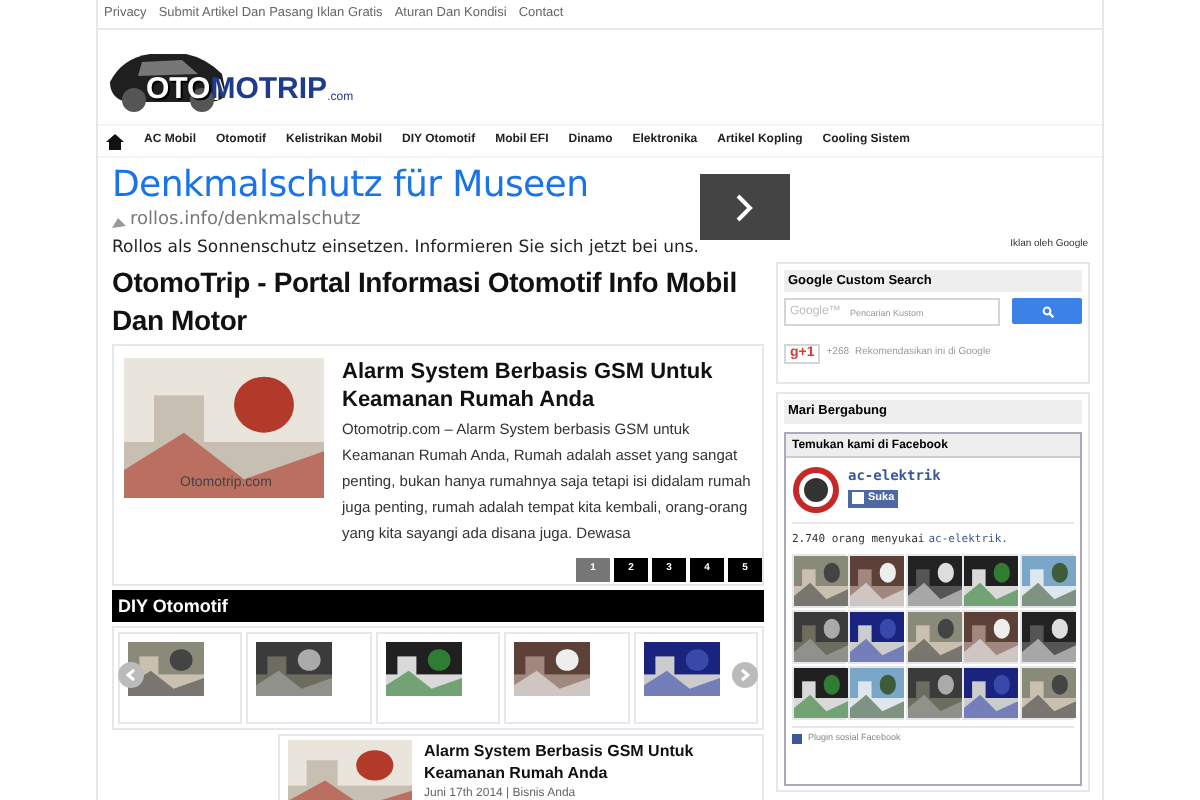 This screenshot has width=1200, height=800. What do you see at coordinates (402, 186) in the screenshot?
I see `ad-title: Denkmalschutz für Museen` at bounding box center [402, 186].